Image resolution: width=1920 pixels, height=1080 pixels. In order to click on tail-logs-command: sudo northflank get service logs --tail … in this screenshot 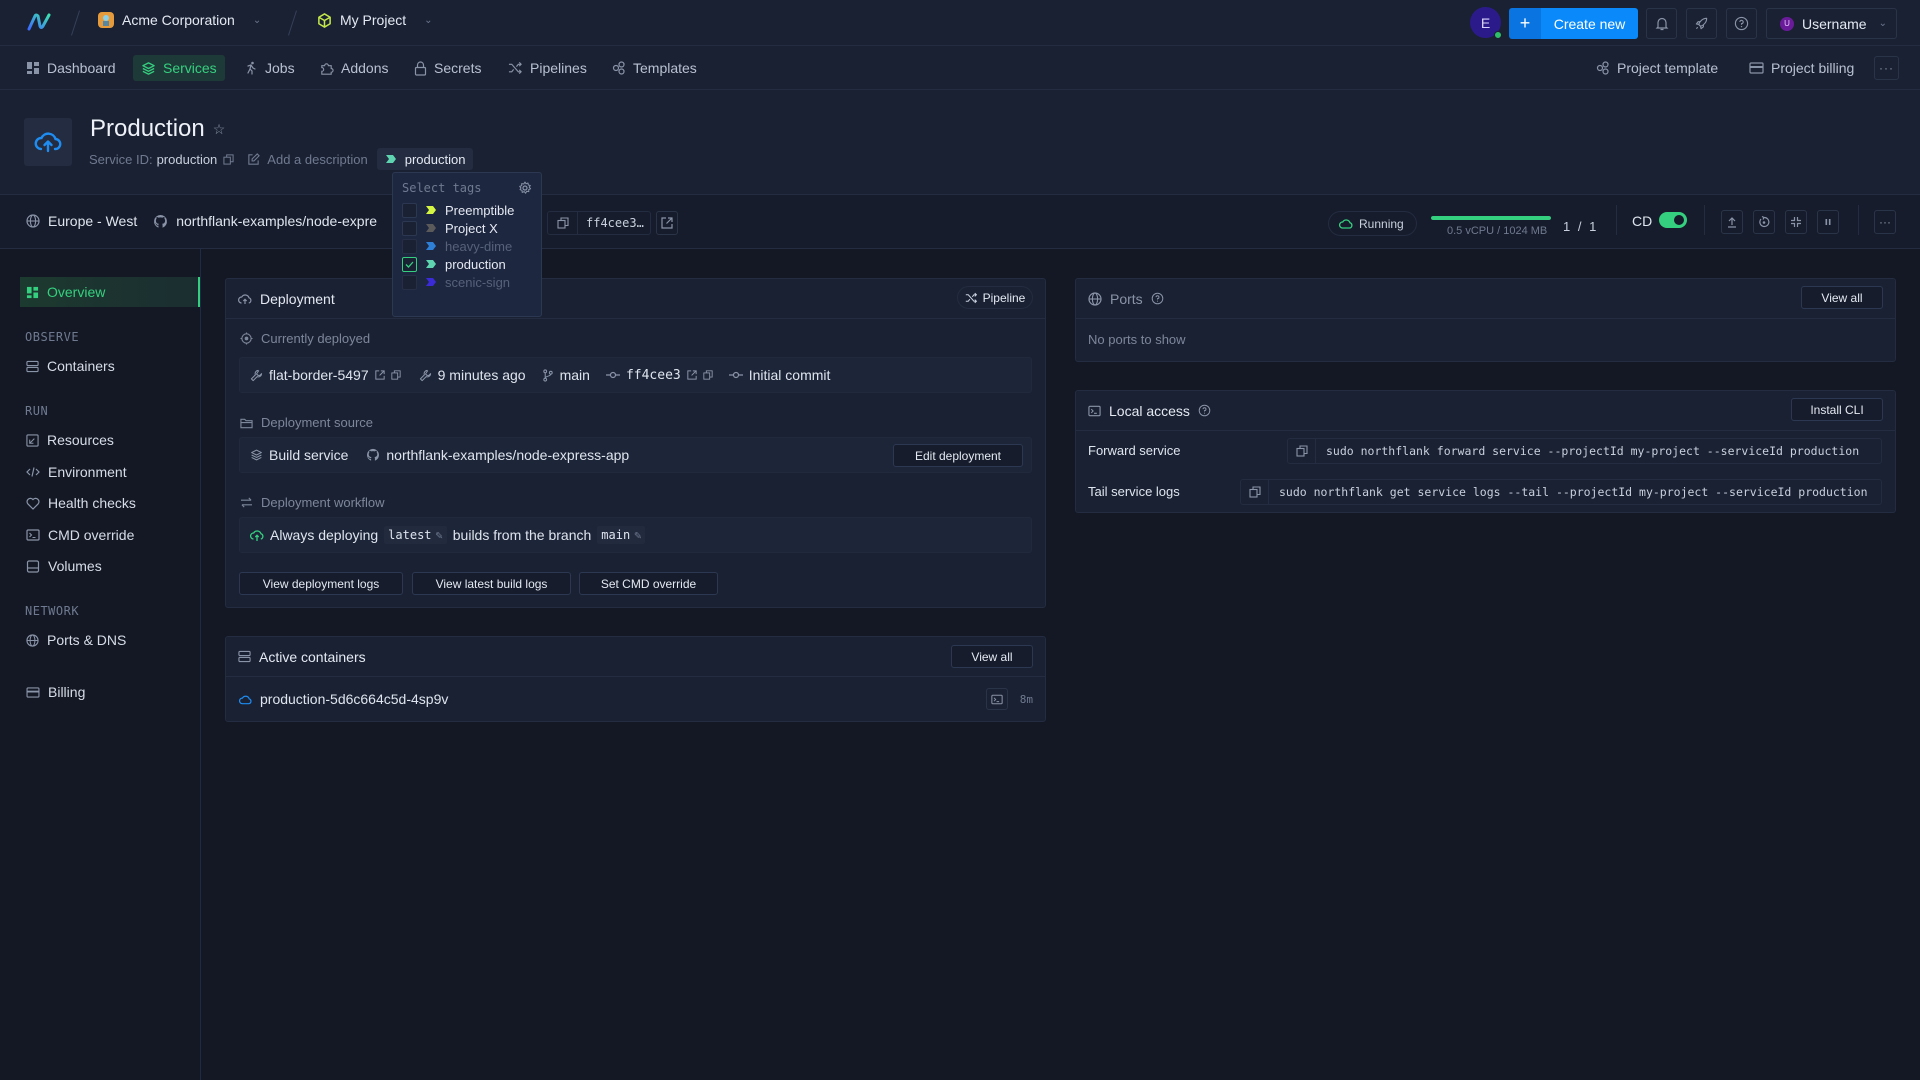, I will do `click(1561, 492)`.